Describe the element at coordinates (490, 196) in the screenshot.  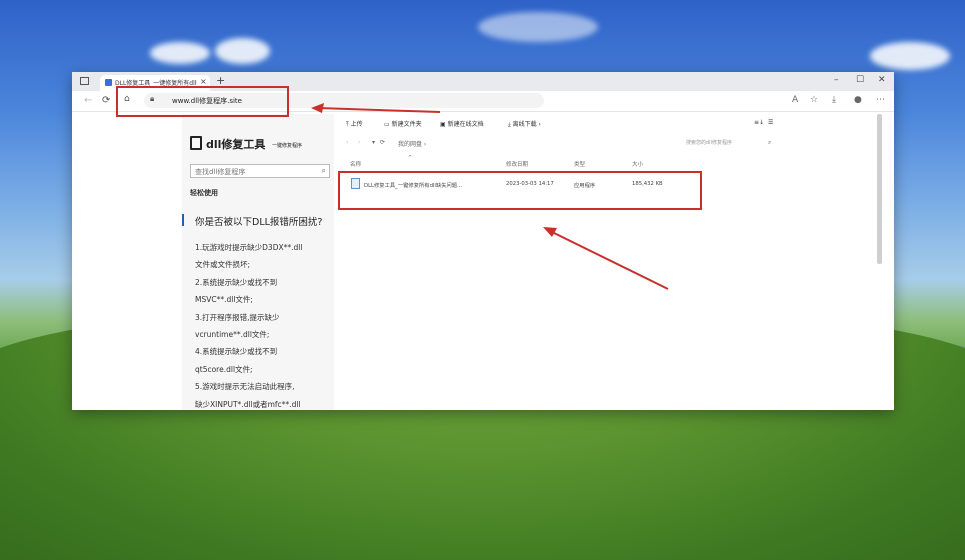
I see `annotation-arrows` at that location.